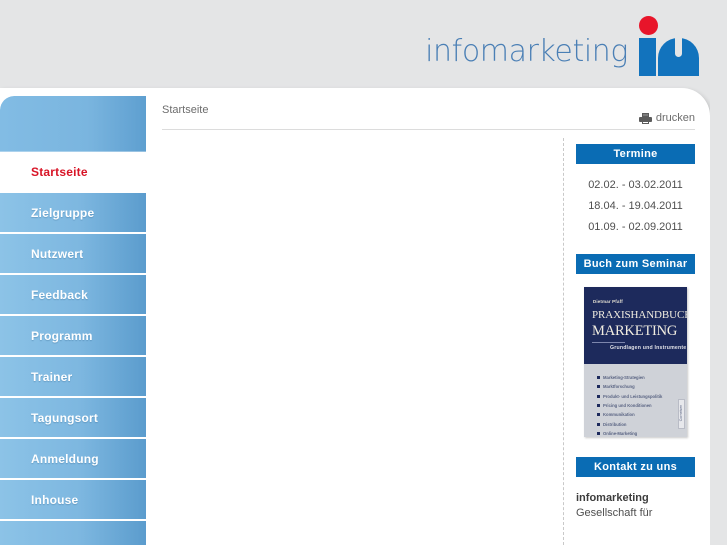 The height and width of the screenshot is (545, 727). I want to click on vertical-dotted-divider, so click(564, 341).